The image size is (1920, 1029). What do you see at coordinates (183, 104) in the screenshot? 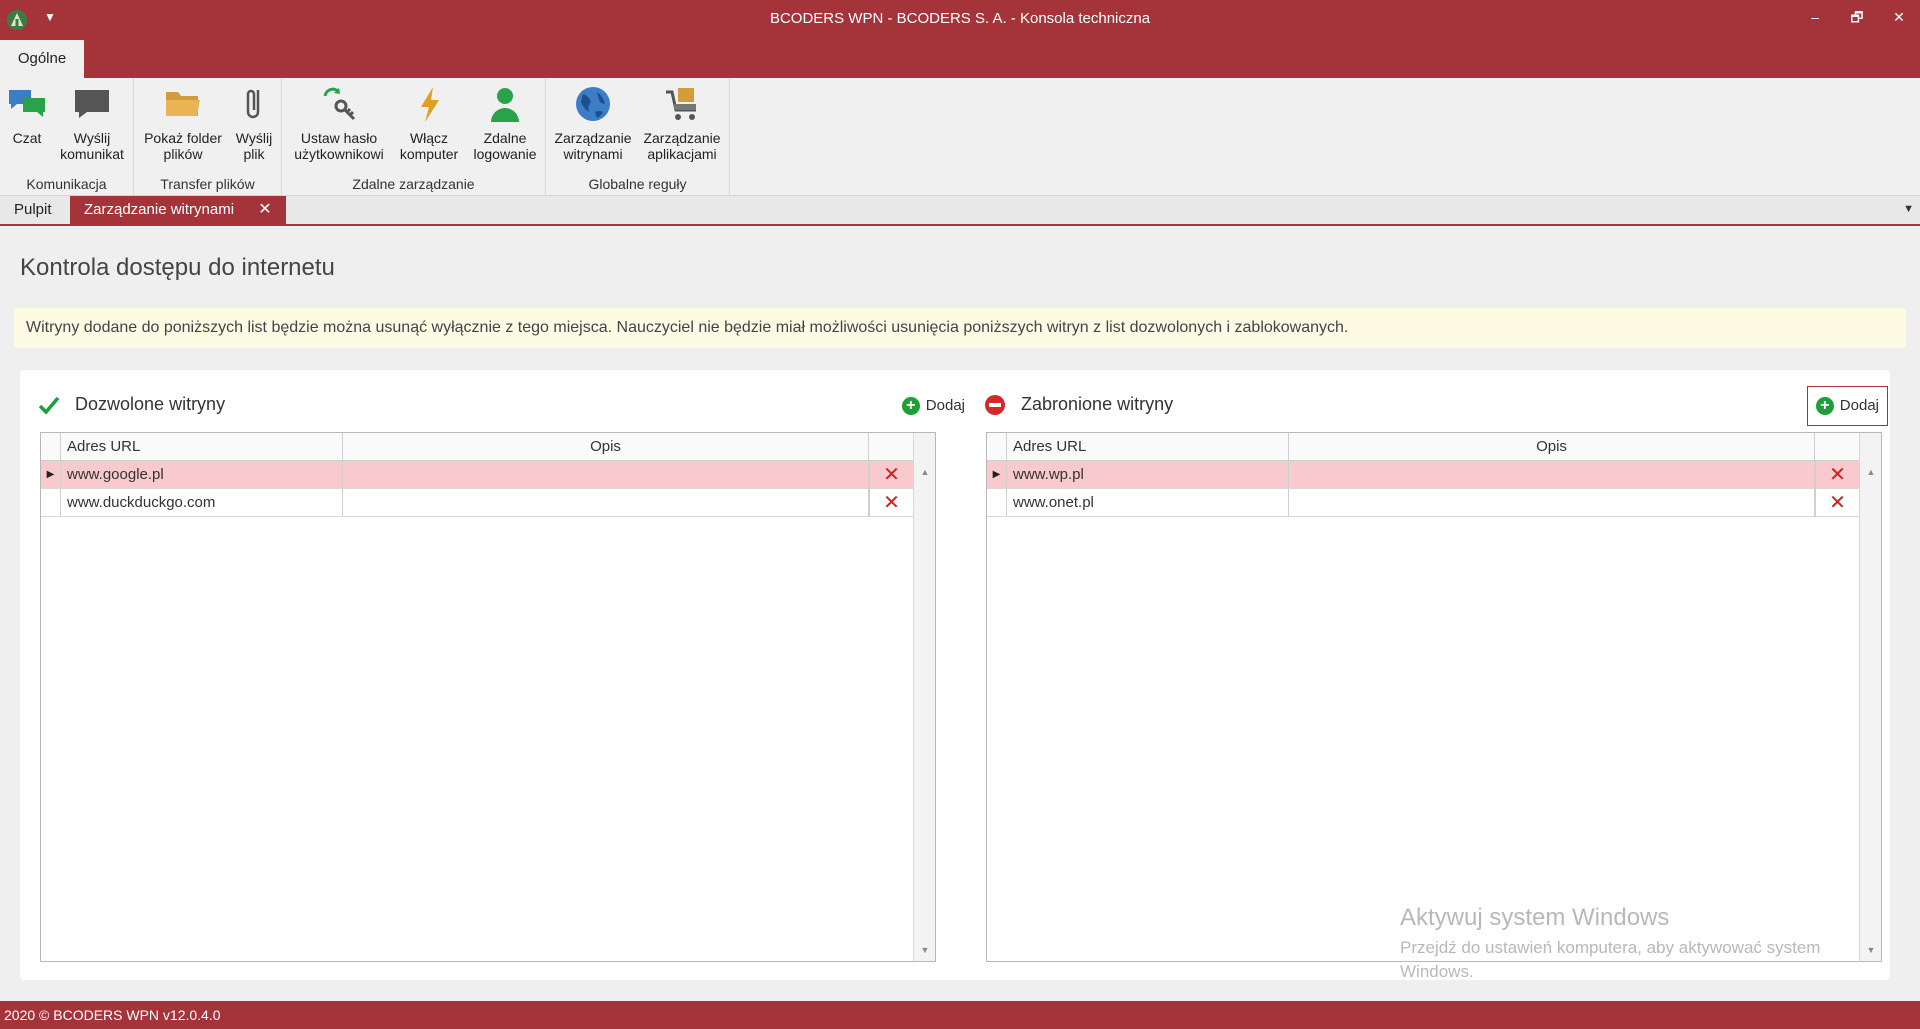
I see `folder-icon` at bounding box center [183, 104].